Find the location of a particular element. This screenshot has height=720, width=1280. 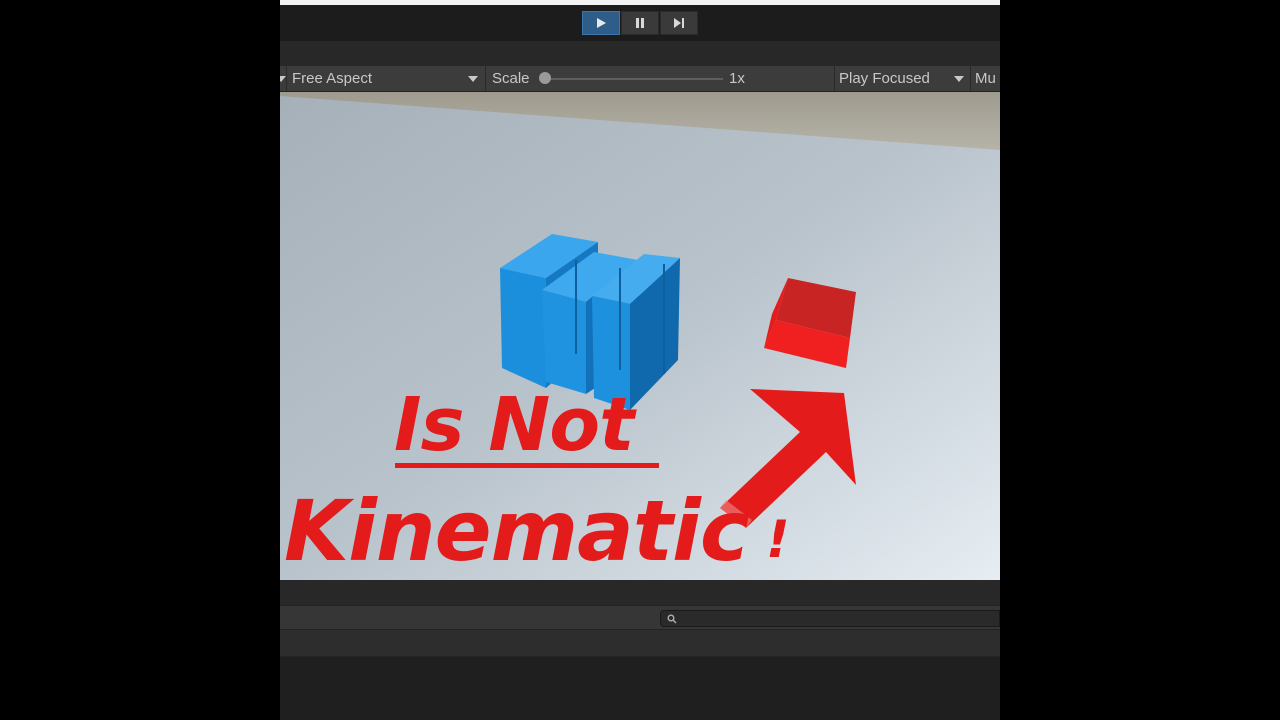

mute-audio-toggle: Mu is located at coordinates (985, 78).